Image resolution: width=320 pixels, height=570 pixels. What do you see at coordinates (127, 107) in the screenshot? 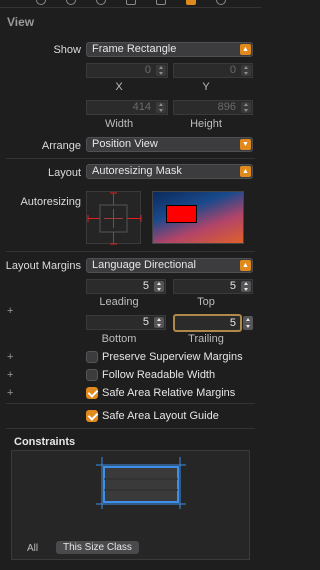
I see `width-field: 414` at bounding box center [127, 107].